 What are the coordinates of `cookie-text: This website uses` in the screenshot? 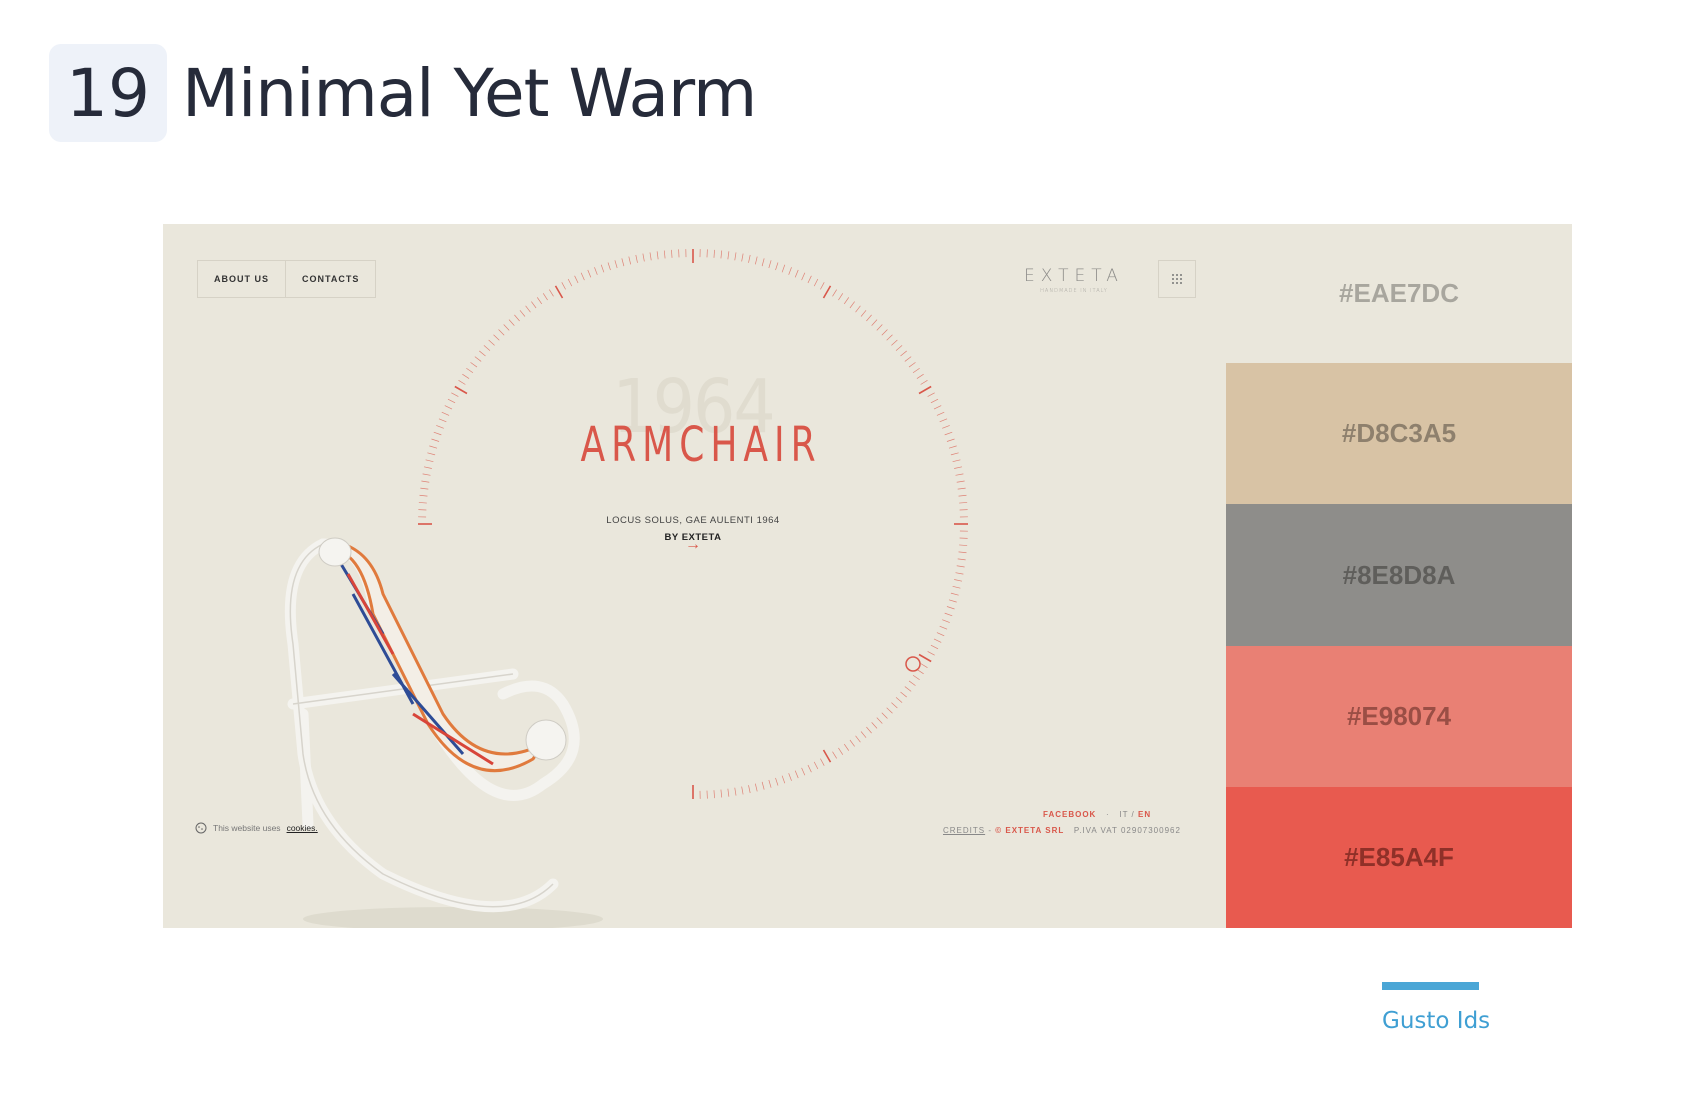 It's located at (247, 828).